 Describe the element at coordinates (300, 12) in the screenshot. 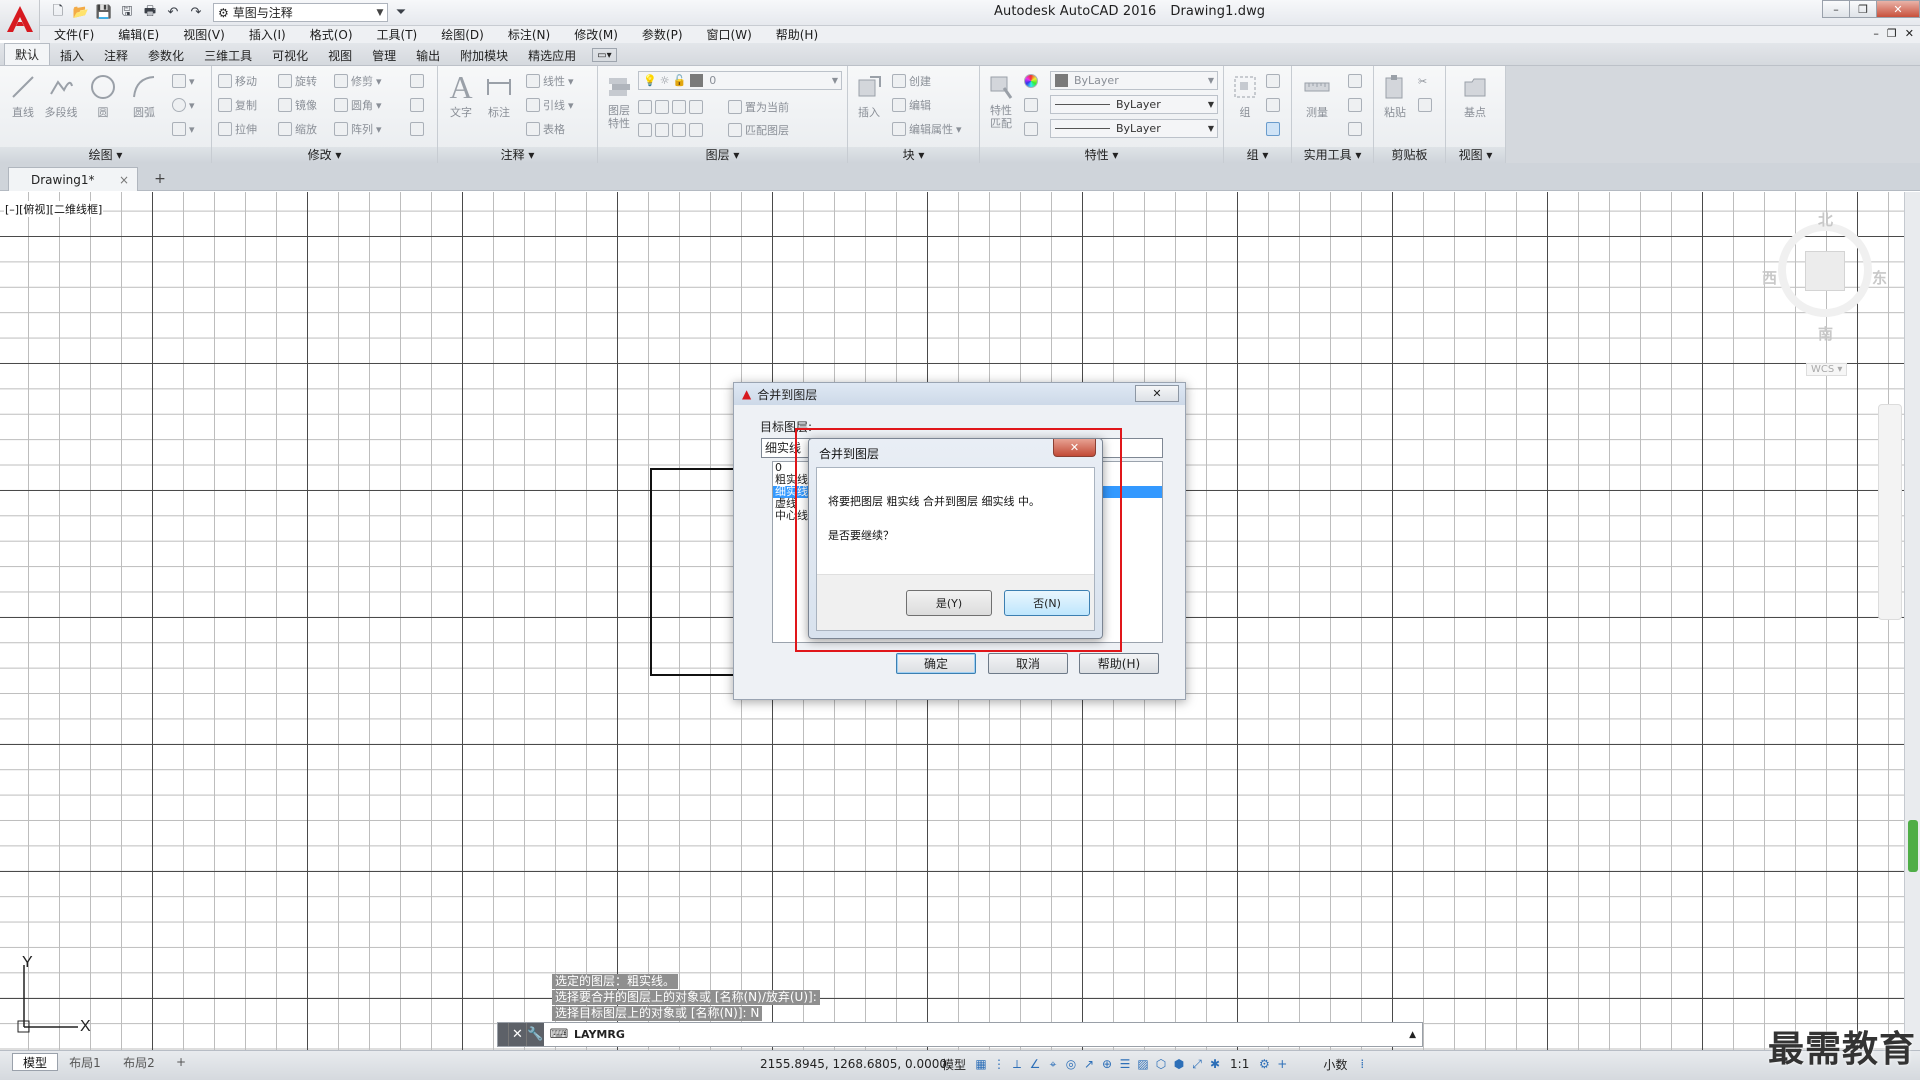

I see `workspace-selector: ⚙ 草图与注释 ▼` at that location.